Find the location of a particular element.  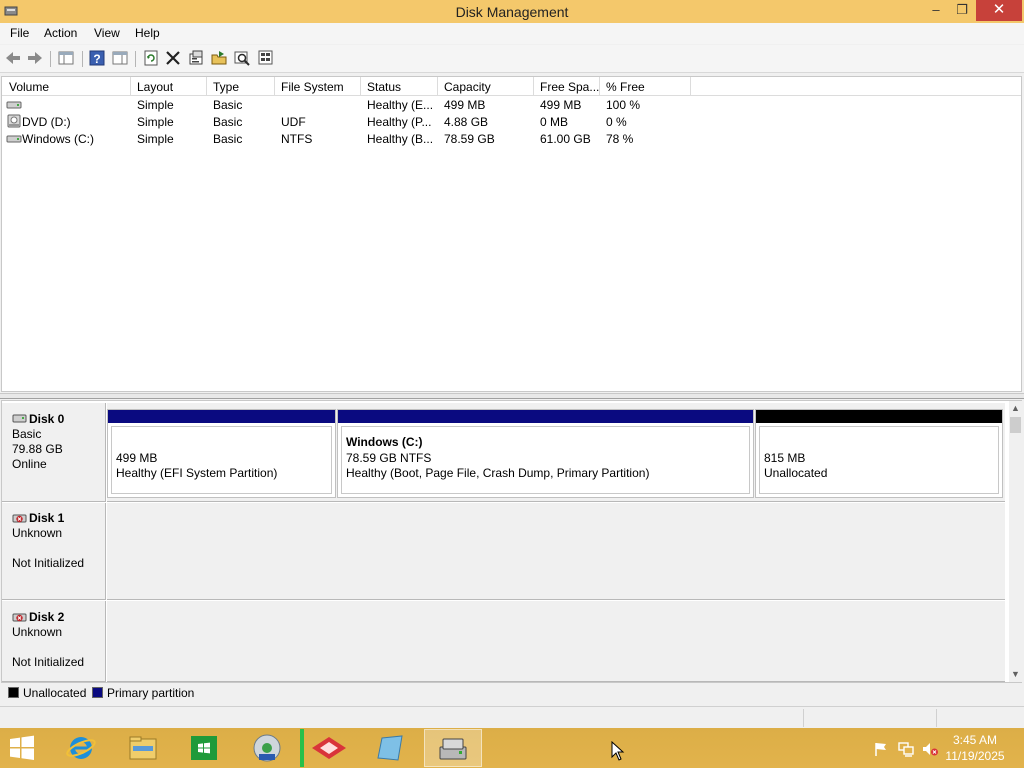

cell-capacity: 499 MB is located at coordinates (465, 105).